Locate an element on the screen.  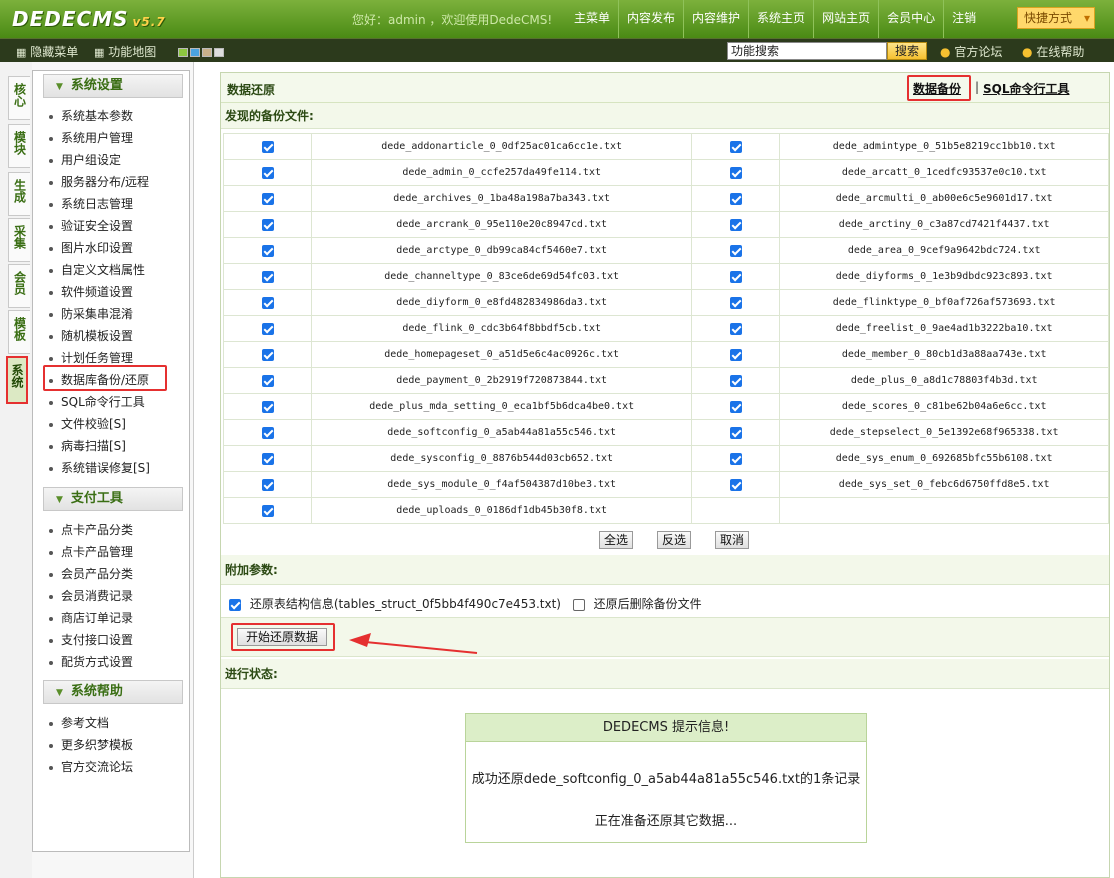
tab-collect: 采集 is located at coordinates (19, 240).